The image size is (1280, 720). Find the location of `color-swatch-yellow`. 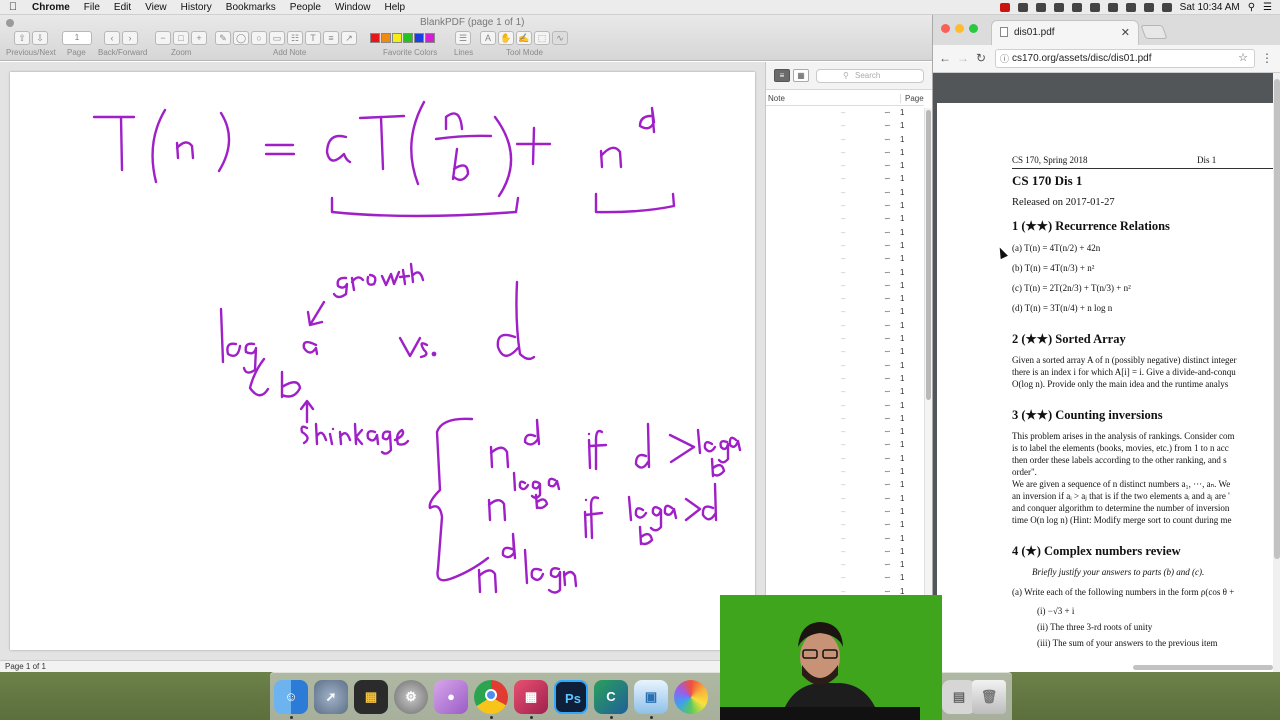

color-swatch-yellow is located at coordinates (397, 38).